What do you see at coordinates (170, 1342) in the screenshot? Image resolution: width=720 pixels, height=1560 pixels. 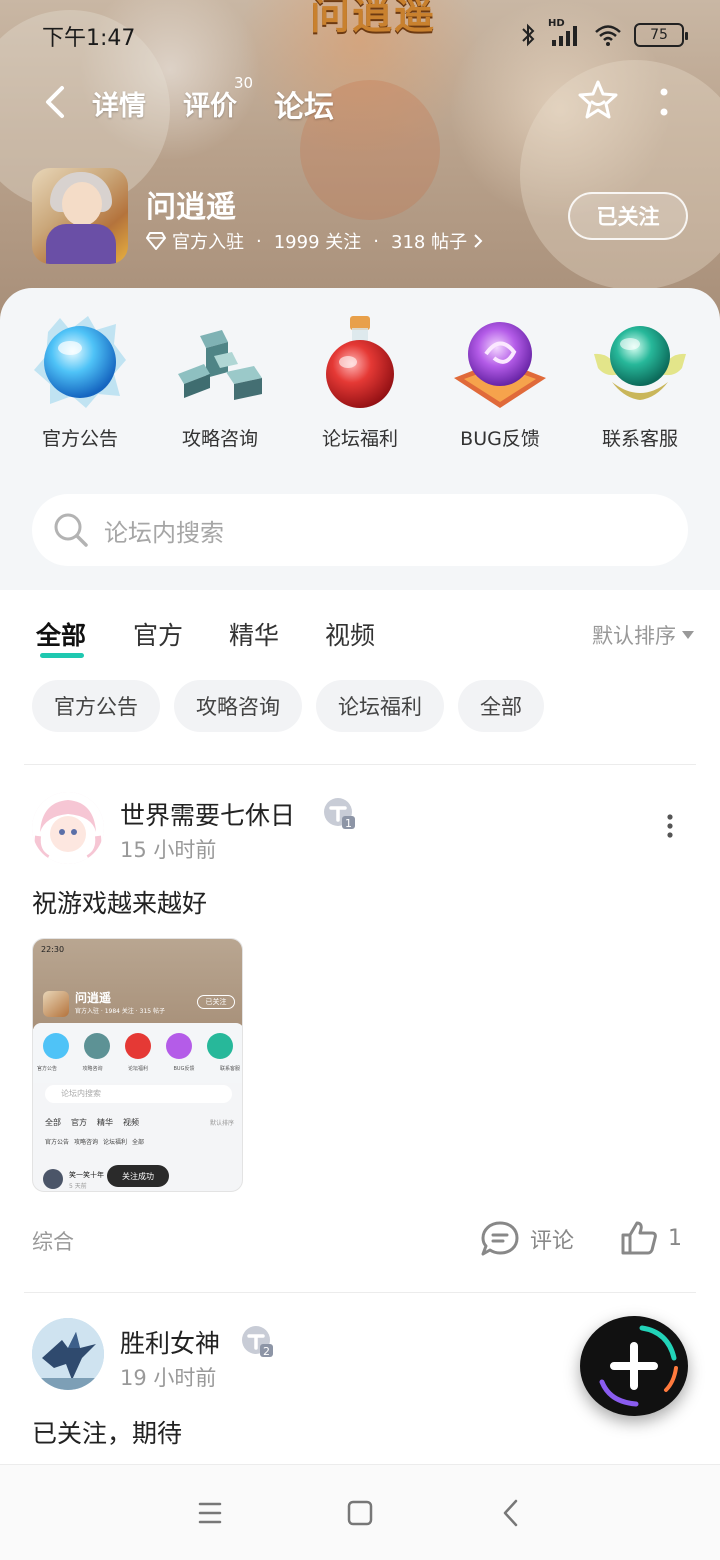 I see `post-author: 胜利女神` at bounding box center [170, 1342].